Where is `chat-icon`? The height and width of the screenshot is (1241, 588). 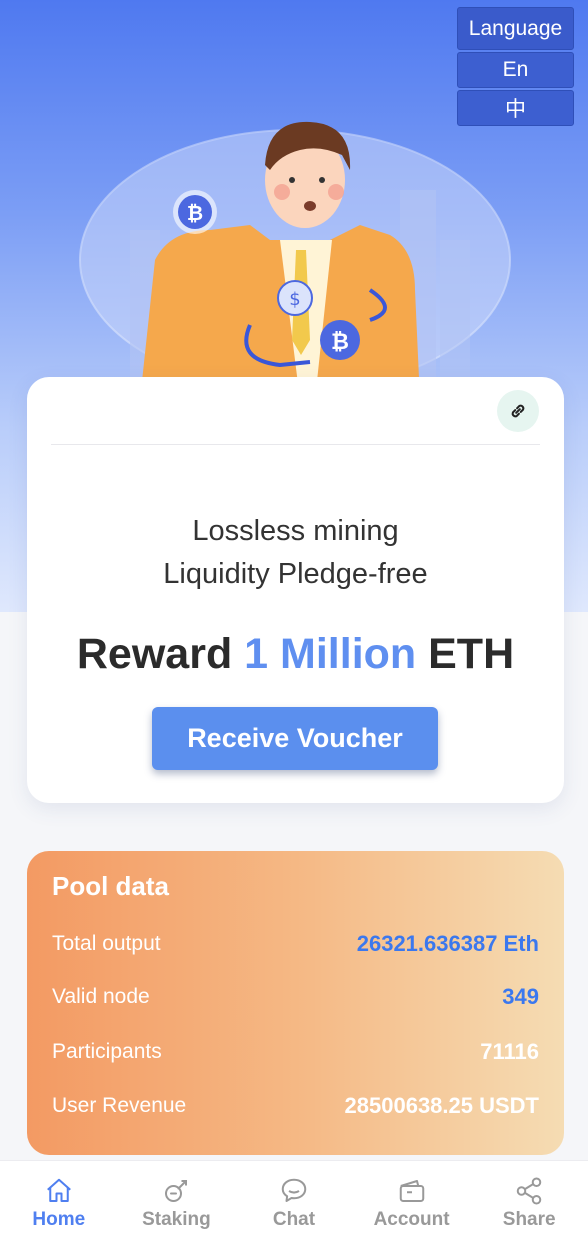 chat-icon is located at coordinates (294, 1190).